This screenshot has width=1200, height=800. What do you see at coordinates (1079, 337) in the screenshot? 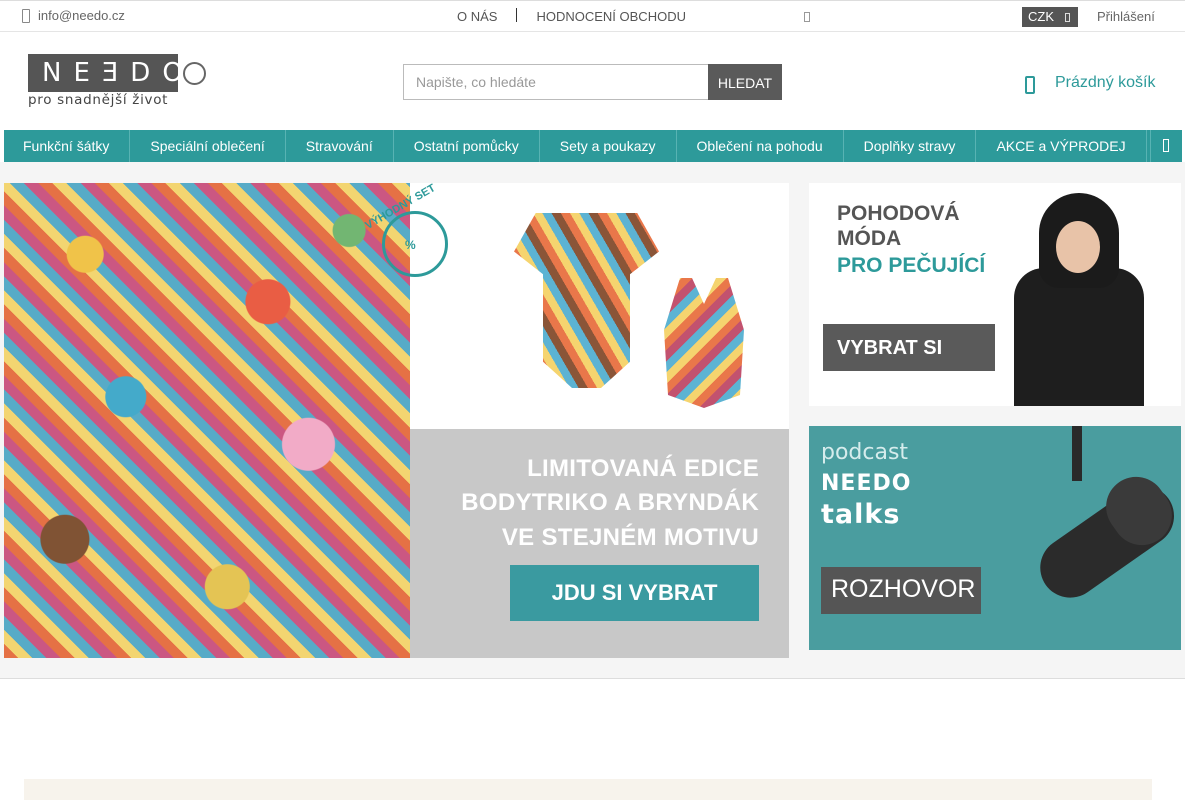
I see `hoodie-shape` at bounding box center [1079, 337].